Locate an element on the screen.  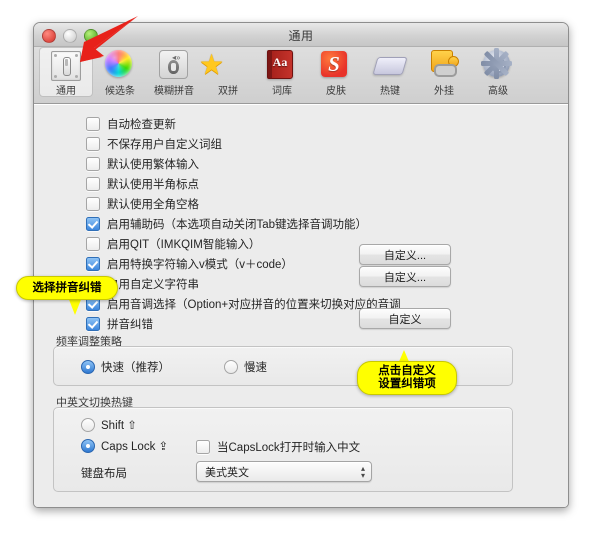
custom-correction-button: 自定义 is located at coordinates (405, 318).